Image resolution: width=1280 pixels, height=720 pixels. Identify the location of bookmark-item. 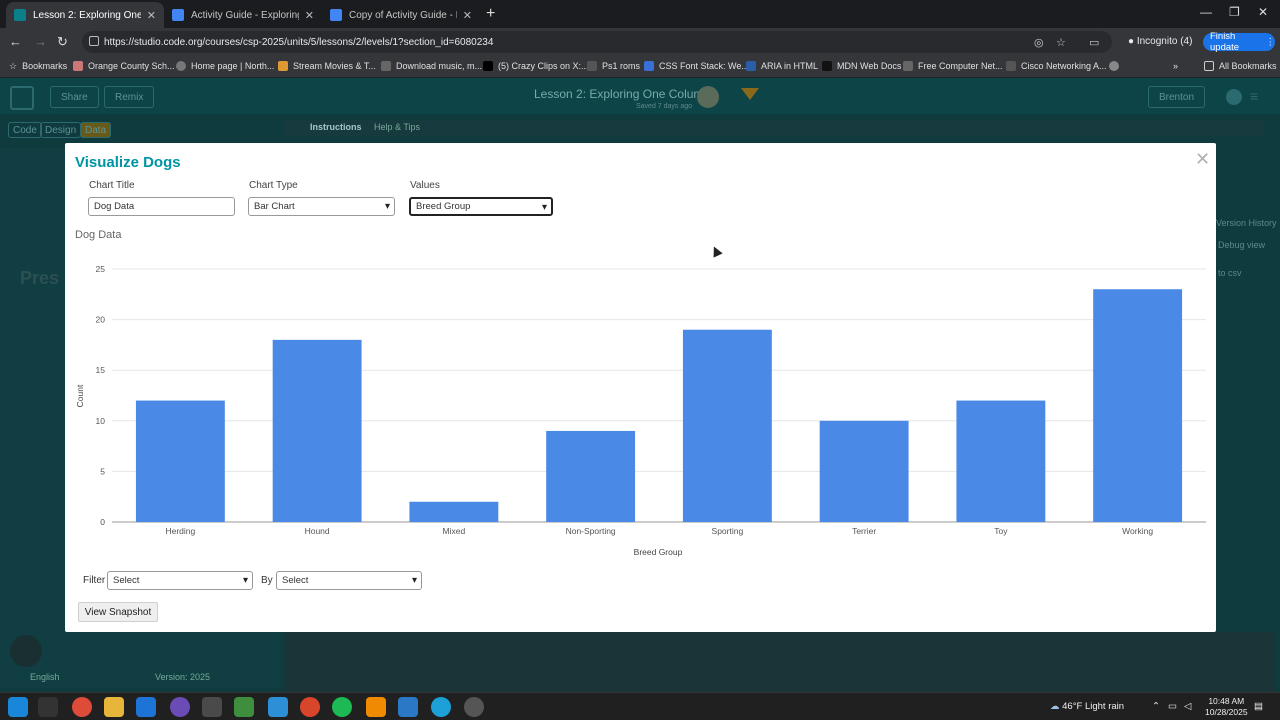
(1116, 66).